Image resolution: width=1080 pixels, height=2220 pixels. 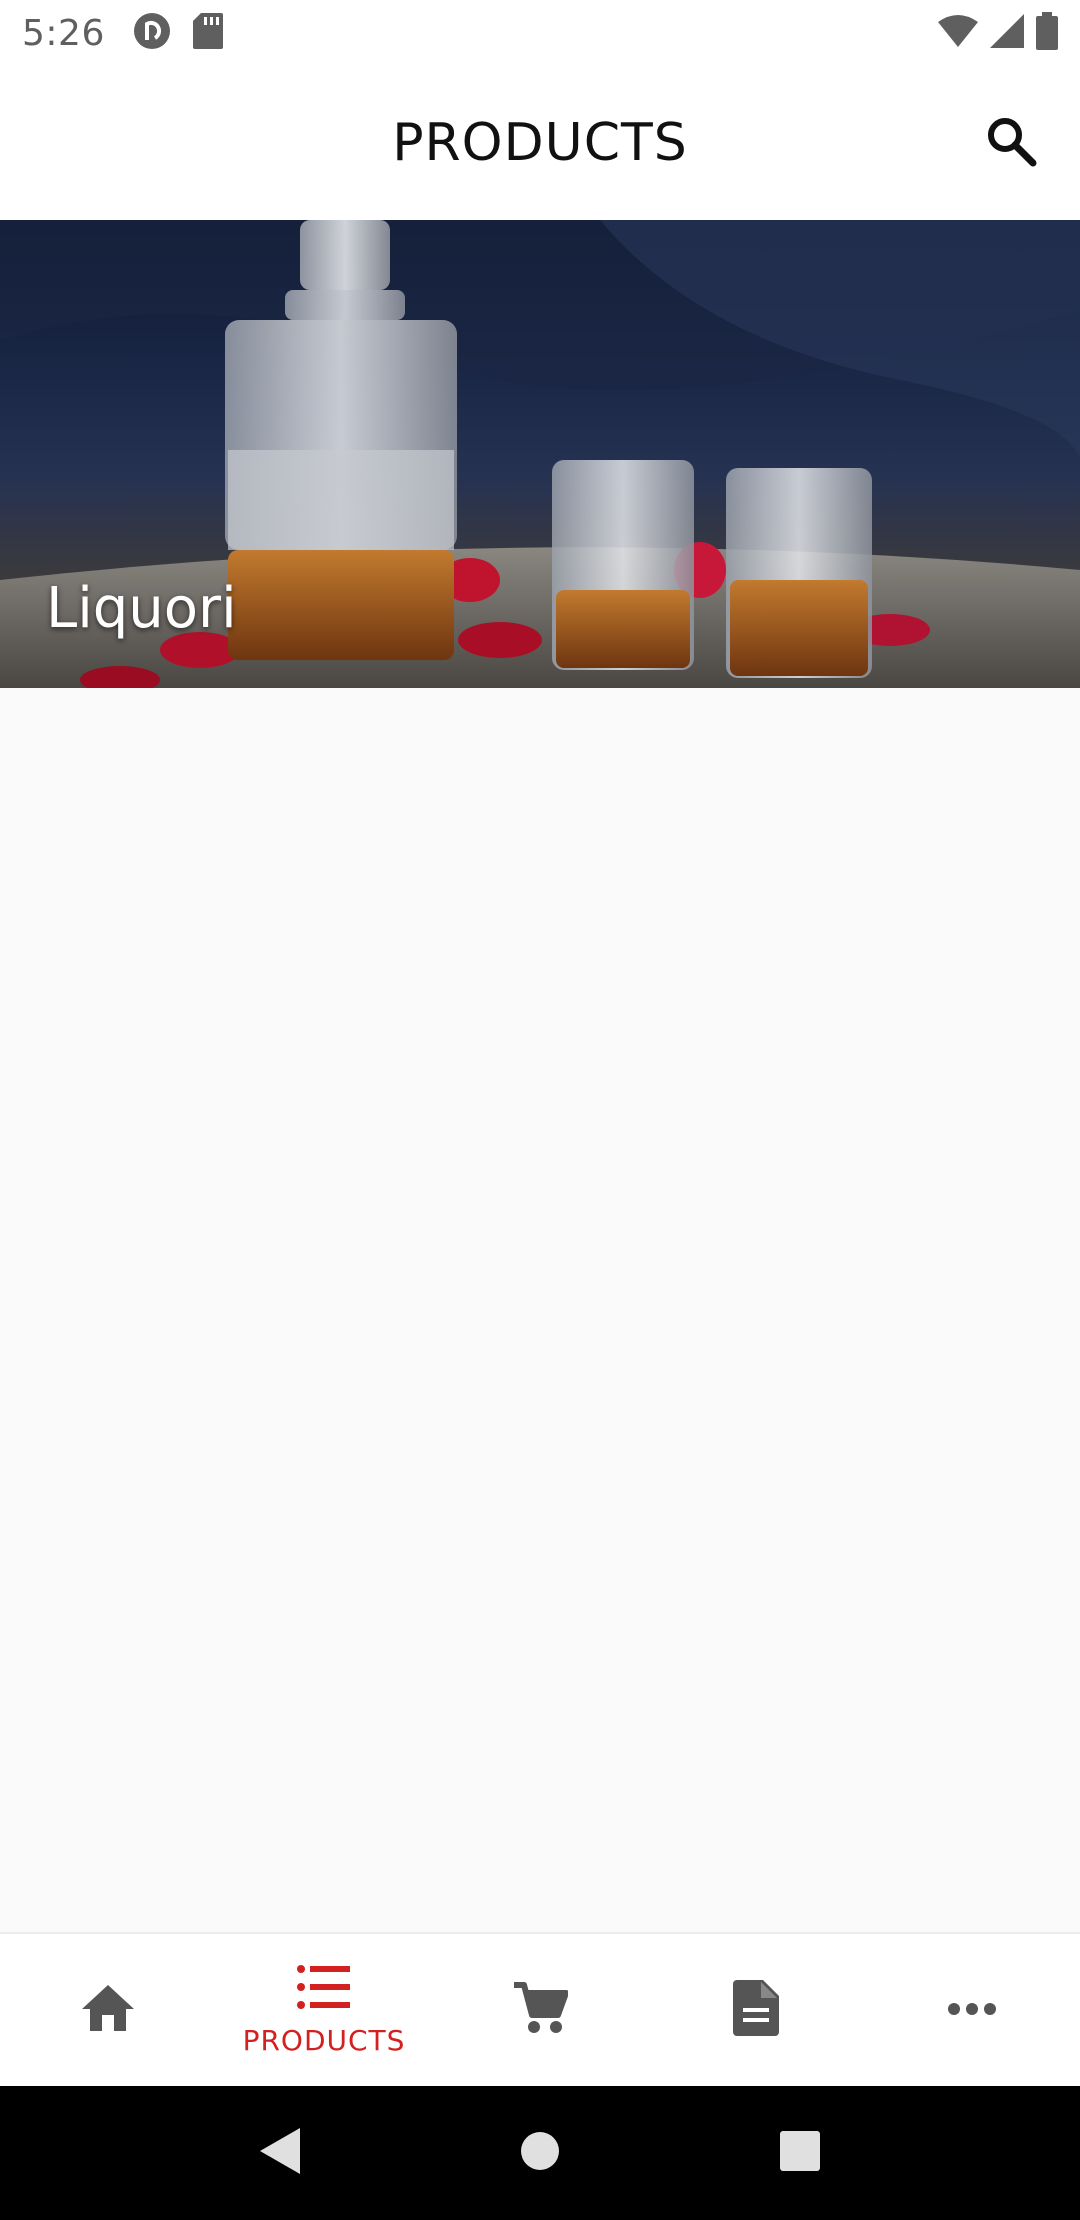 I want to click on app-bar: PRODUCTS, so click(x=540, y=143).